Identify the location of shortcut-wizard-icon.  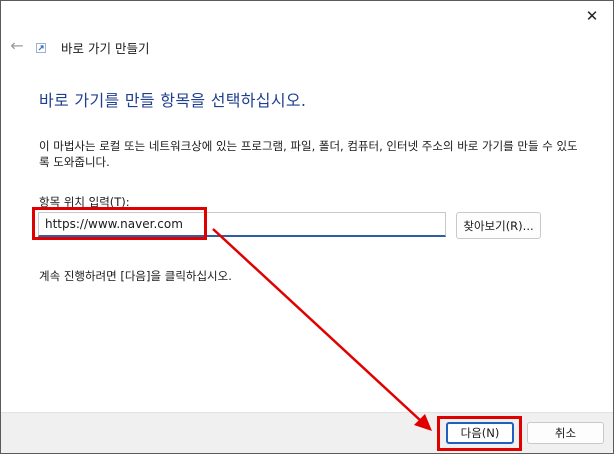
(41, 48).